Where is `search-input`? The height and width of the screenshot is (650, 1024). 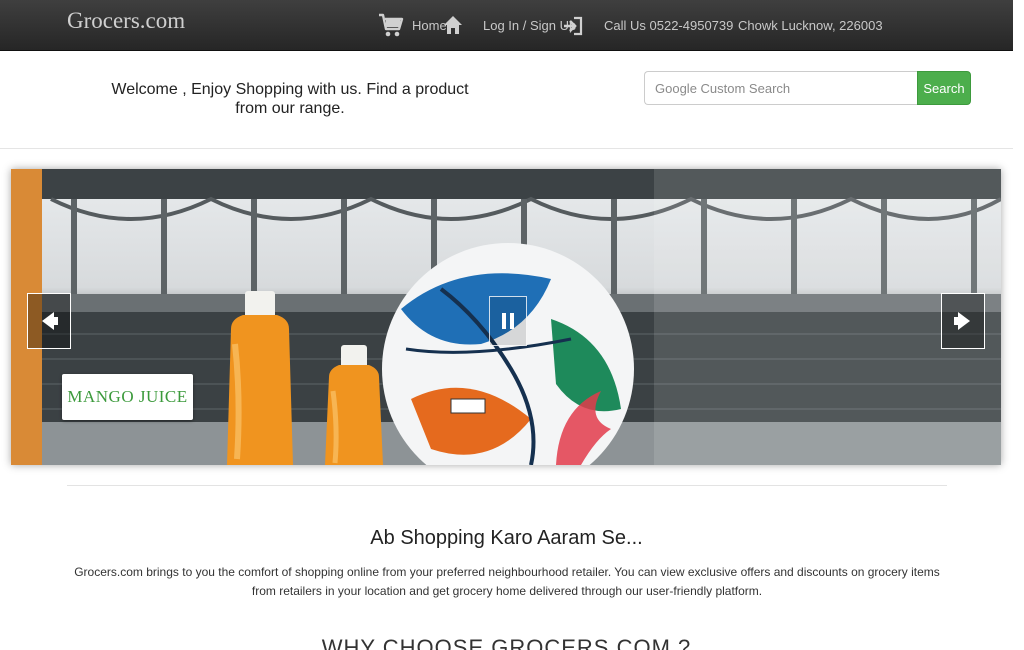 search-input is located at coordinates (781, 88).